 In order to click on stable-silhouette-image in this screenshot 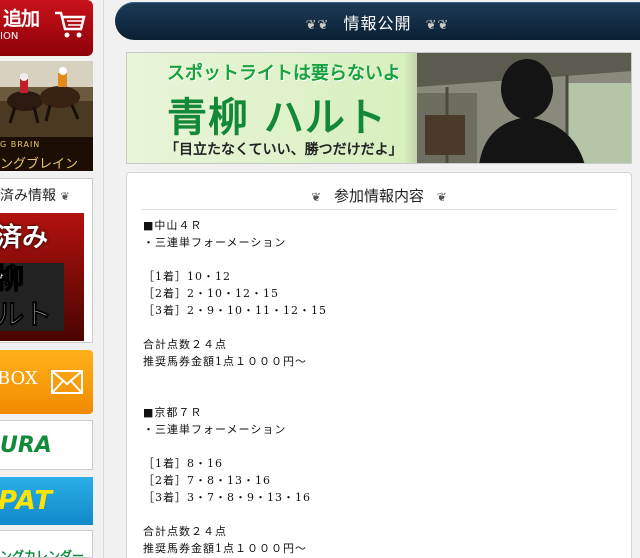, I will do `click(524, 108)`.